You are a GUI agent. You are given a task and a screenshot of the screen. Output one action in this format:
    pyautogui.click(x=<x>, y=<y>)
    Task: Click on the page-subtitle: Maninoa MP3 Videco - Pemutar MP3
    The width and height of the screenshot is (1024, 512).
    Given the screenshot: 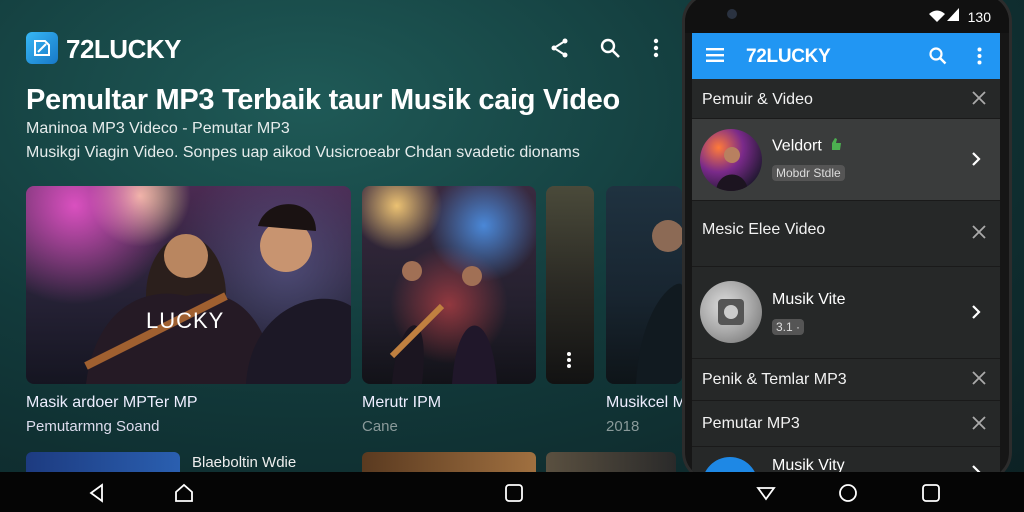 What is the action you would take?
    pyautogui.click(x=158, y=128)
    